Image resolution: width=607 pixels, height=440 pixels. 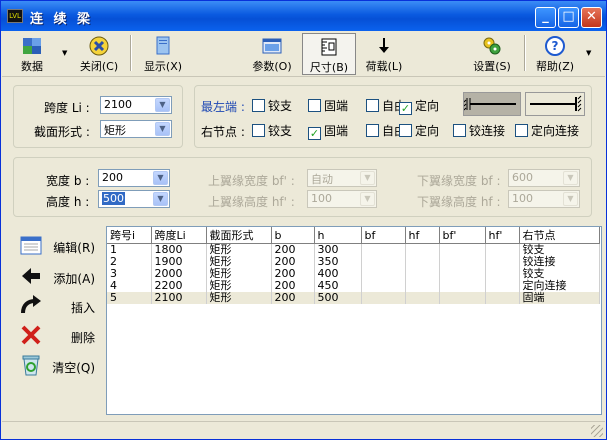 I want to click on help-dropdown-arrow: ▼, so click(x=588, y=53).